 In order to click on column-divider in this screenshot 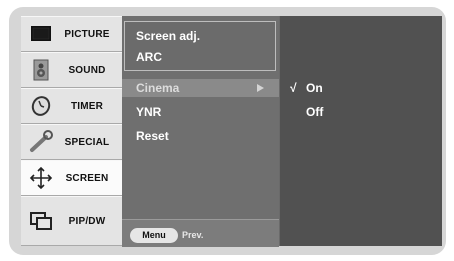, I will do `click(279, 131)`.